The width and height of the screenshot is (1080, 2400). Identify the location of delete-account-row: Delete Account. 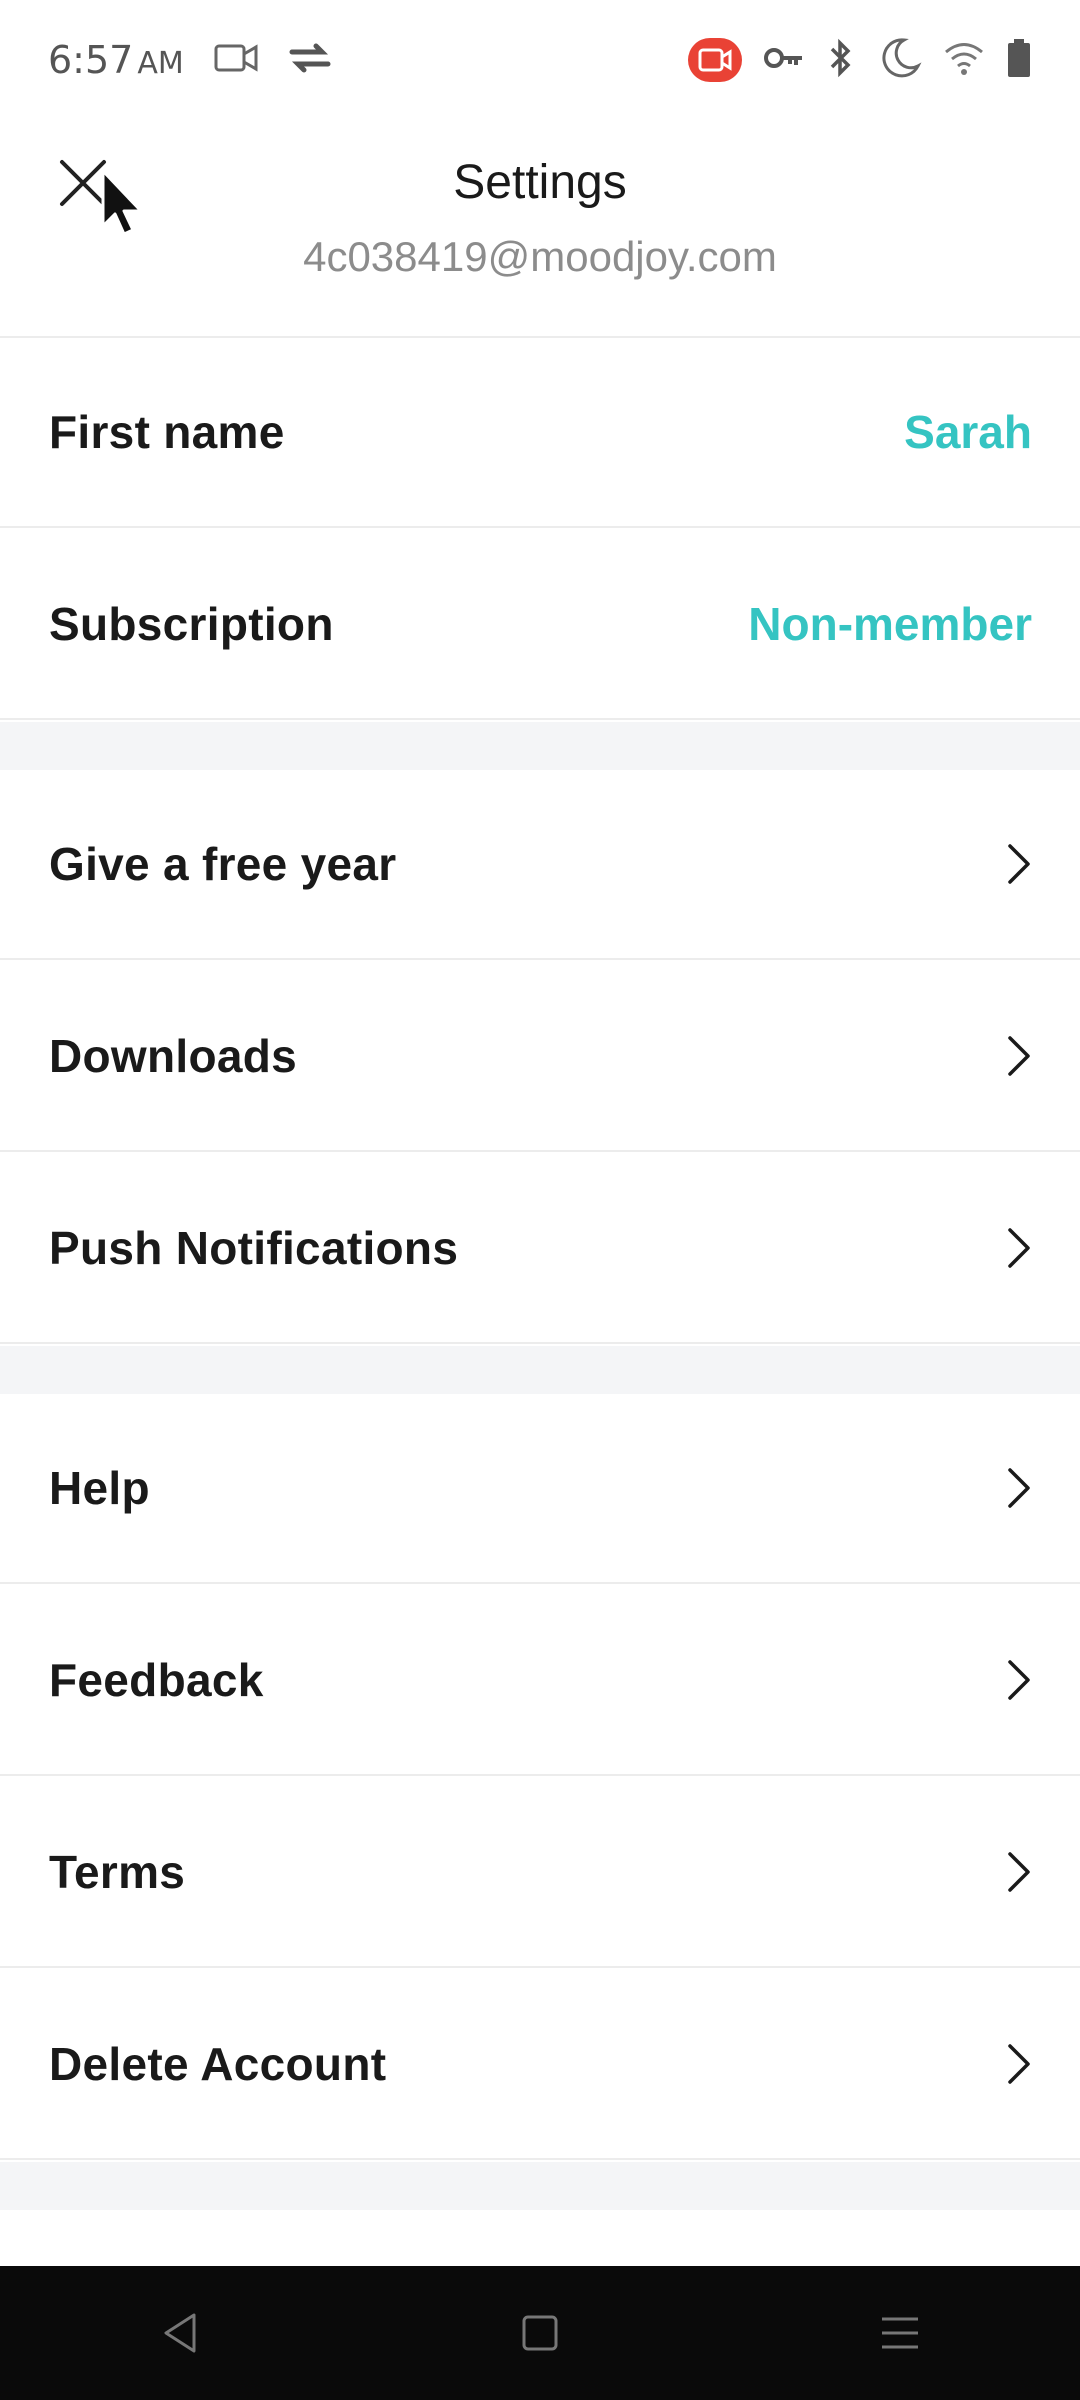
(540, 2065).